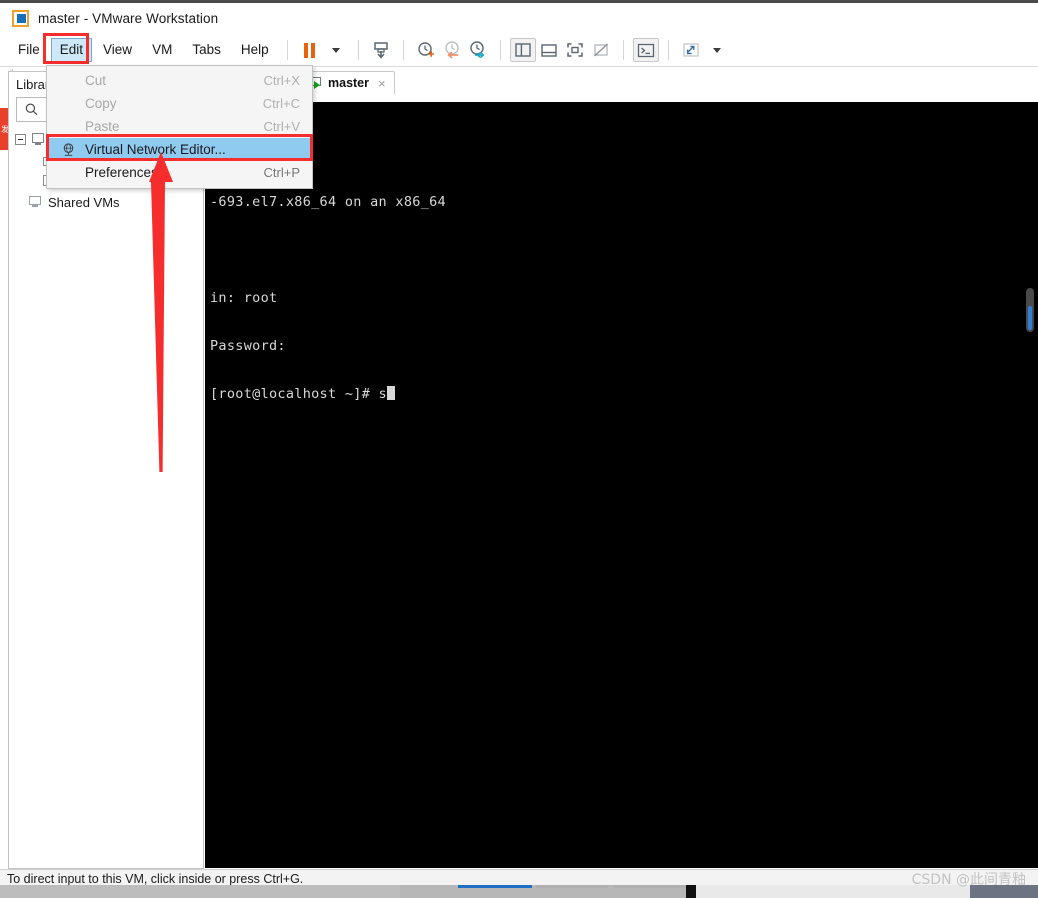 The image size is (1038, 898). I want to click on menu-tabs: Tabs, so click(206, 50).